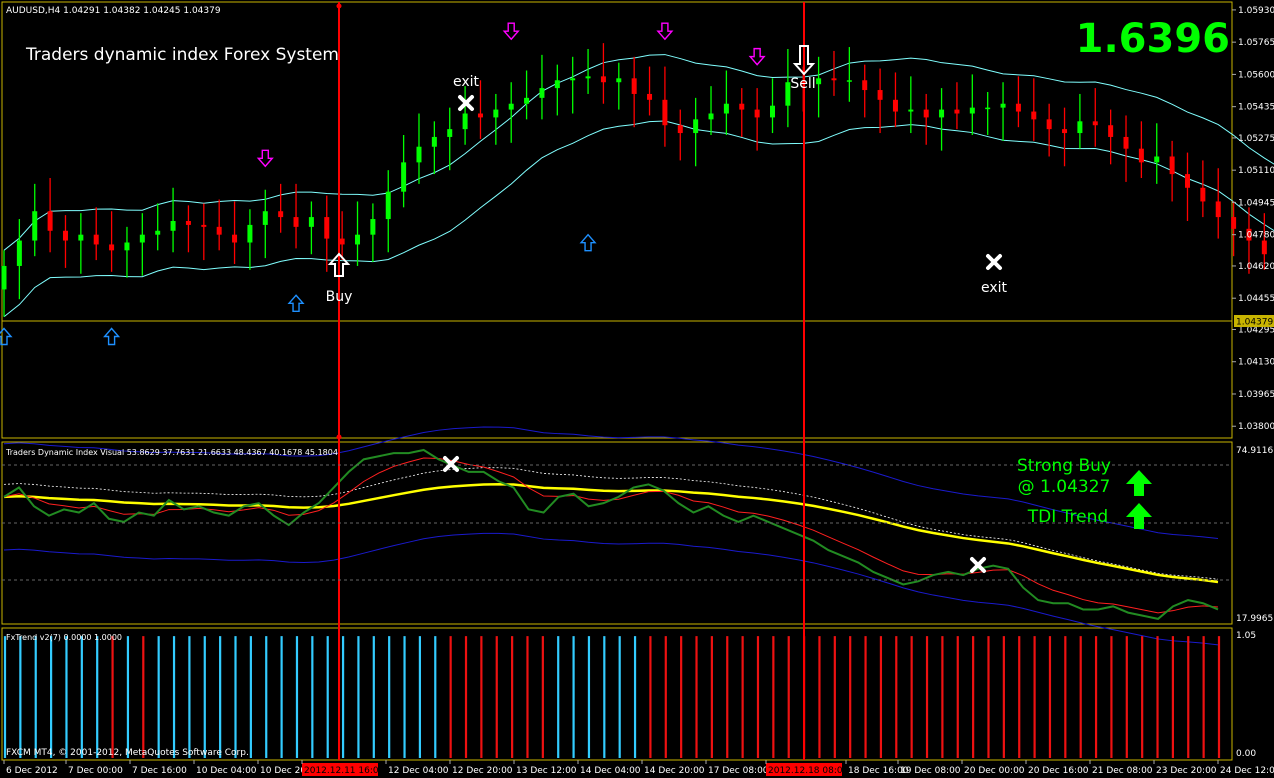 Image resolution: width=1274 pixels, height=778 pixels. I want to click on time-tick-label: 14 Dec 20:00, so click(674, 771).